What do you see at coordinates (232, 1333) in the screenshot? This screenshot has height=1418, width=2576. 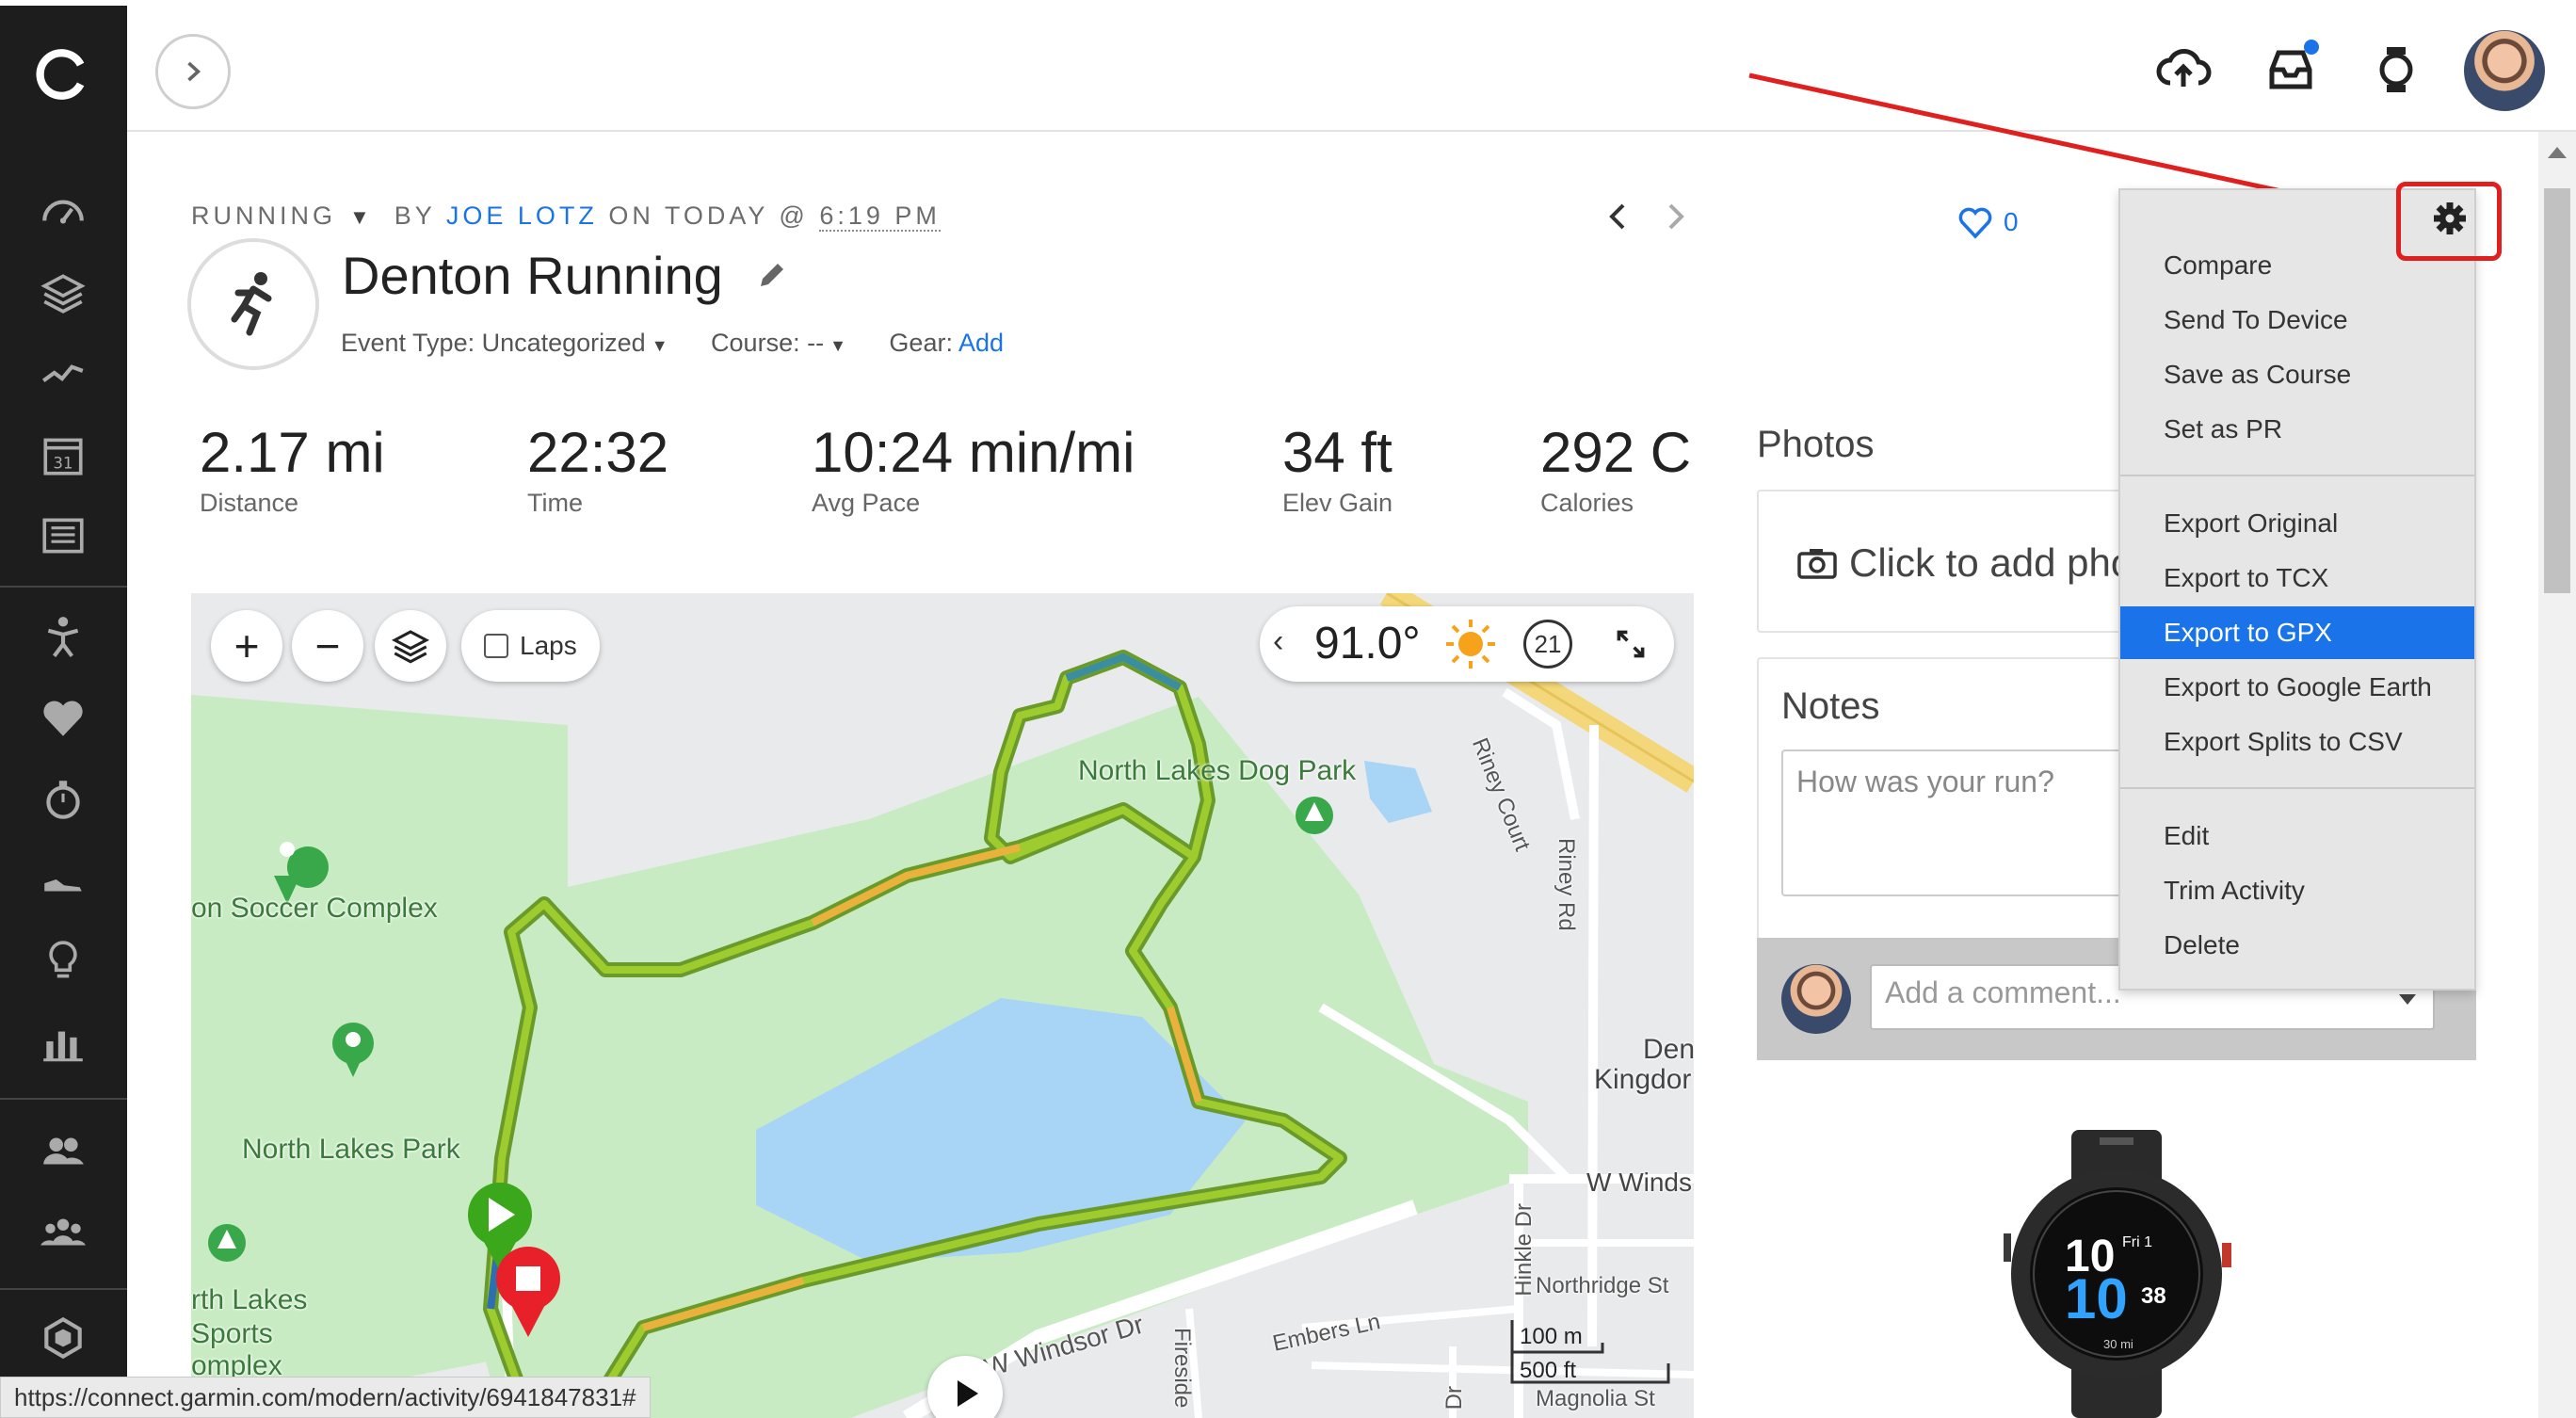 I see `map-label-sports-2: Sports` at bounding box center [232, 1333].